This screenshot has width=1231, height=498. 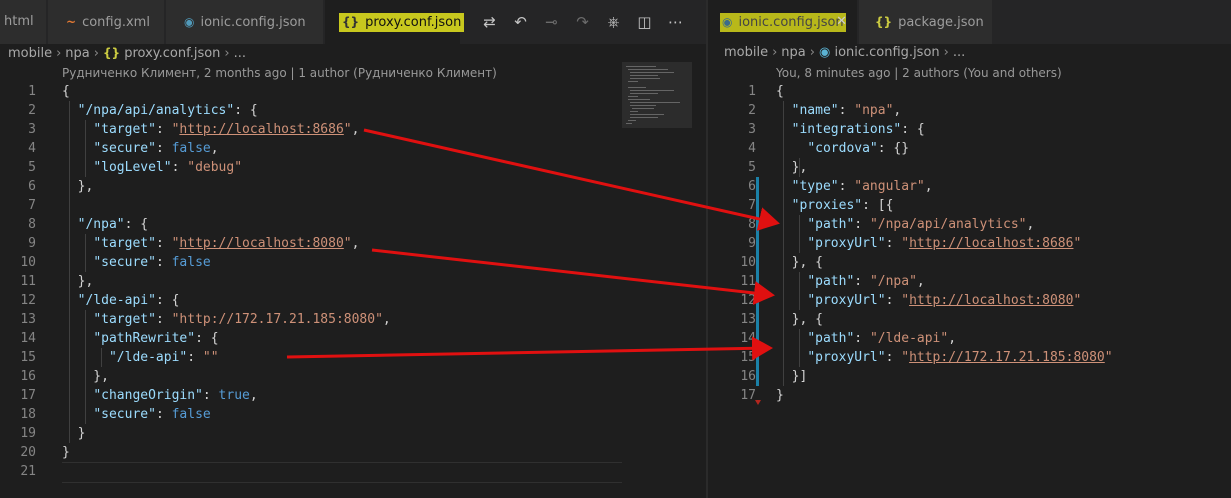 What do you see at coordinates (23, 22) in the screenshot?
I see `tab-html: html` at bounding box center [23, 22].